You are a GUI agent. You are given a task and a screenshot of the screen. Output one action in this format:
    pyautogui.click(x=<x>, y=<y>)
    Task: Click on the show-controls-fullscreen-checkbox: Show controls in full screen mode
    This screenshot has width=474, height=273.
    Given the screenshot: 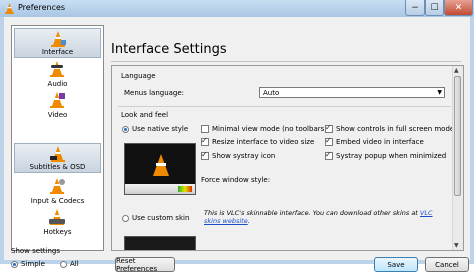 What is the action you would take?
    pyautogui.click(x=390, y=128)
    